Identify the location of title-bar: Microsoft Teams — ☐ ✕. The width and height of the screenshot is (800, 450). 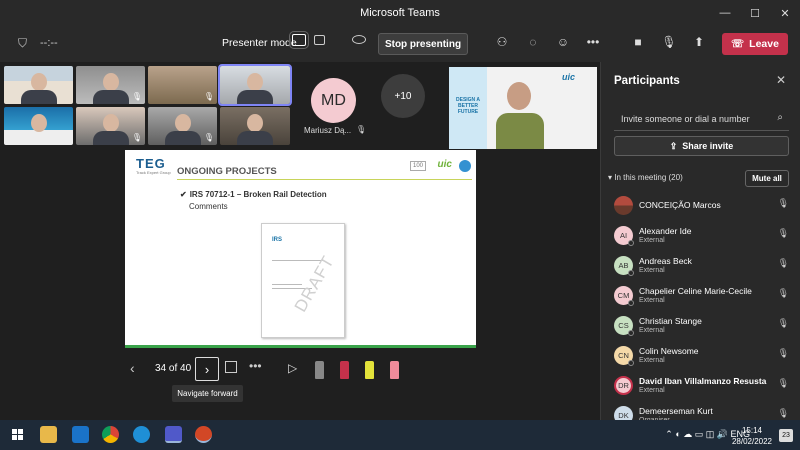
(400, 13).